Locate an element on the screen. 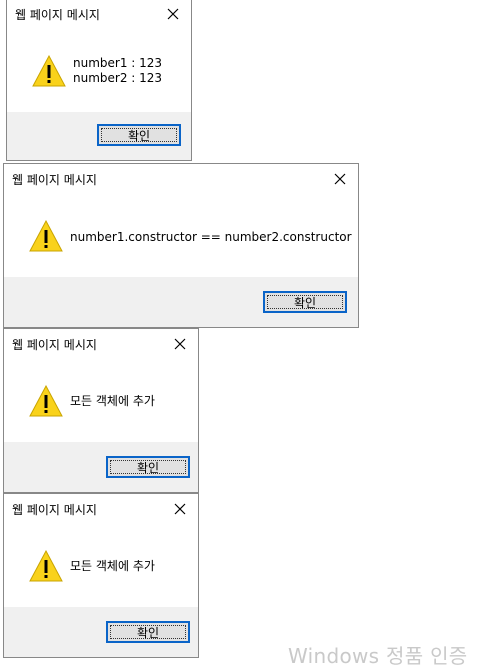 Image resolution: width=503 pixels, height=669 pixels. dialog-message: number1 : 123 number2 : 123 is located at coordinates (117, 71).